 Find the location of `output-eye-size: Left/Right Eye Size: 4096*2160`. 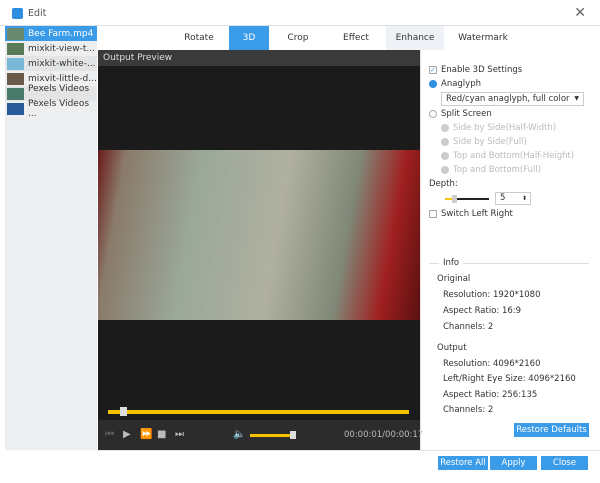

output-eye-size: Left/Right Eye Size: 4096*2160 is located at coordinates (509, 379).